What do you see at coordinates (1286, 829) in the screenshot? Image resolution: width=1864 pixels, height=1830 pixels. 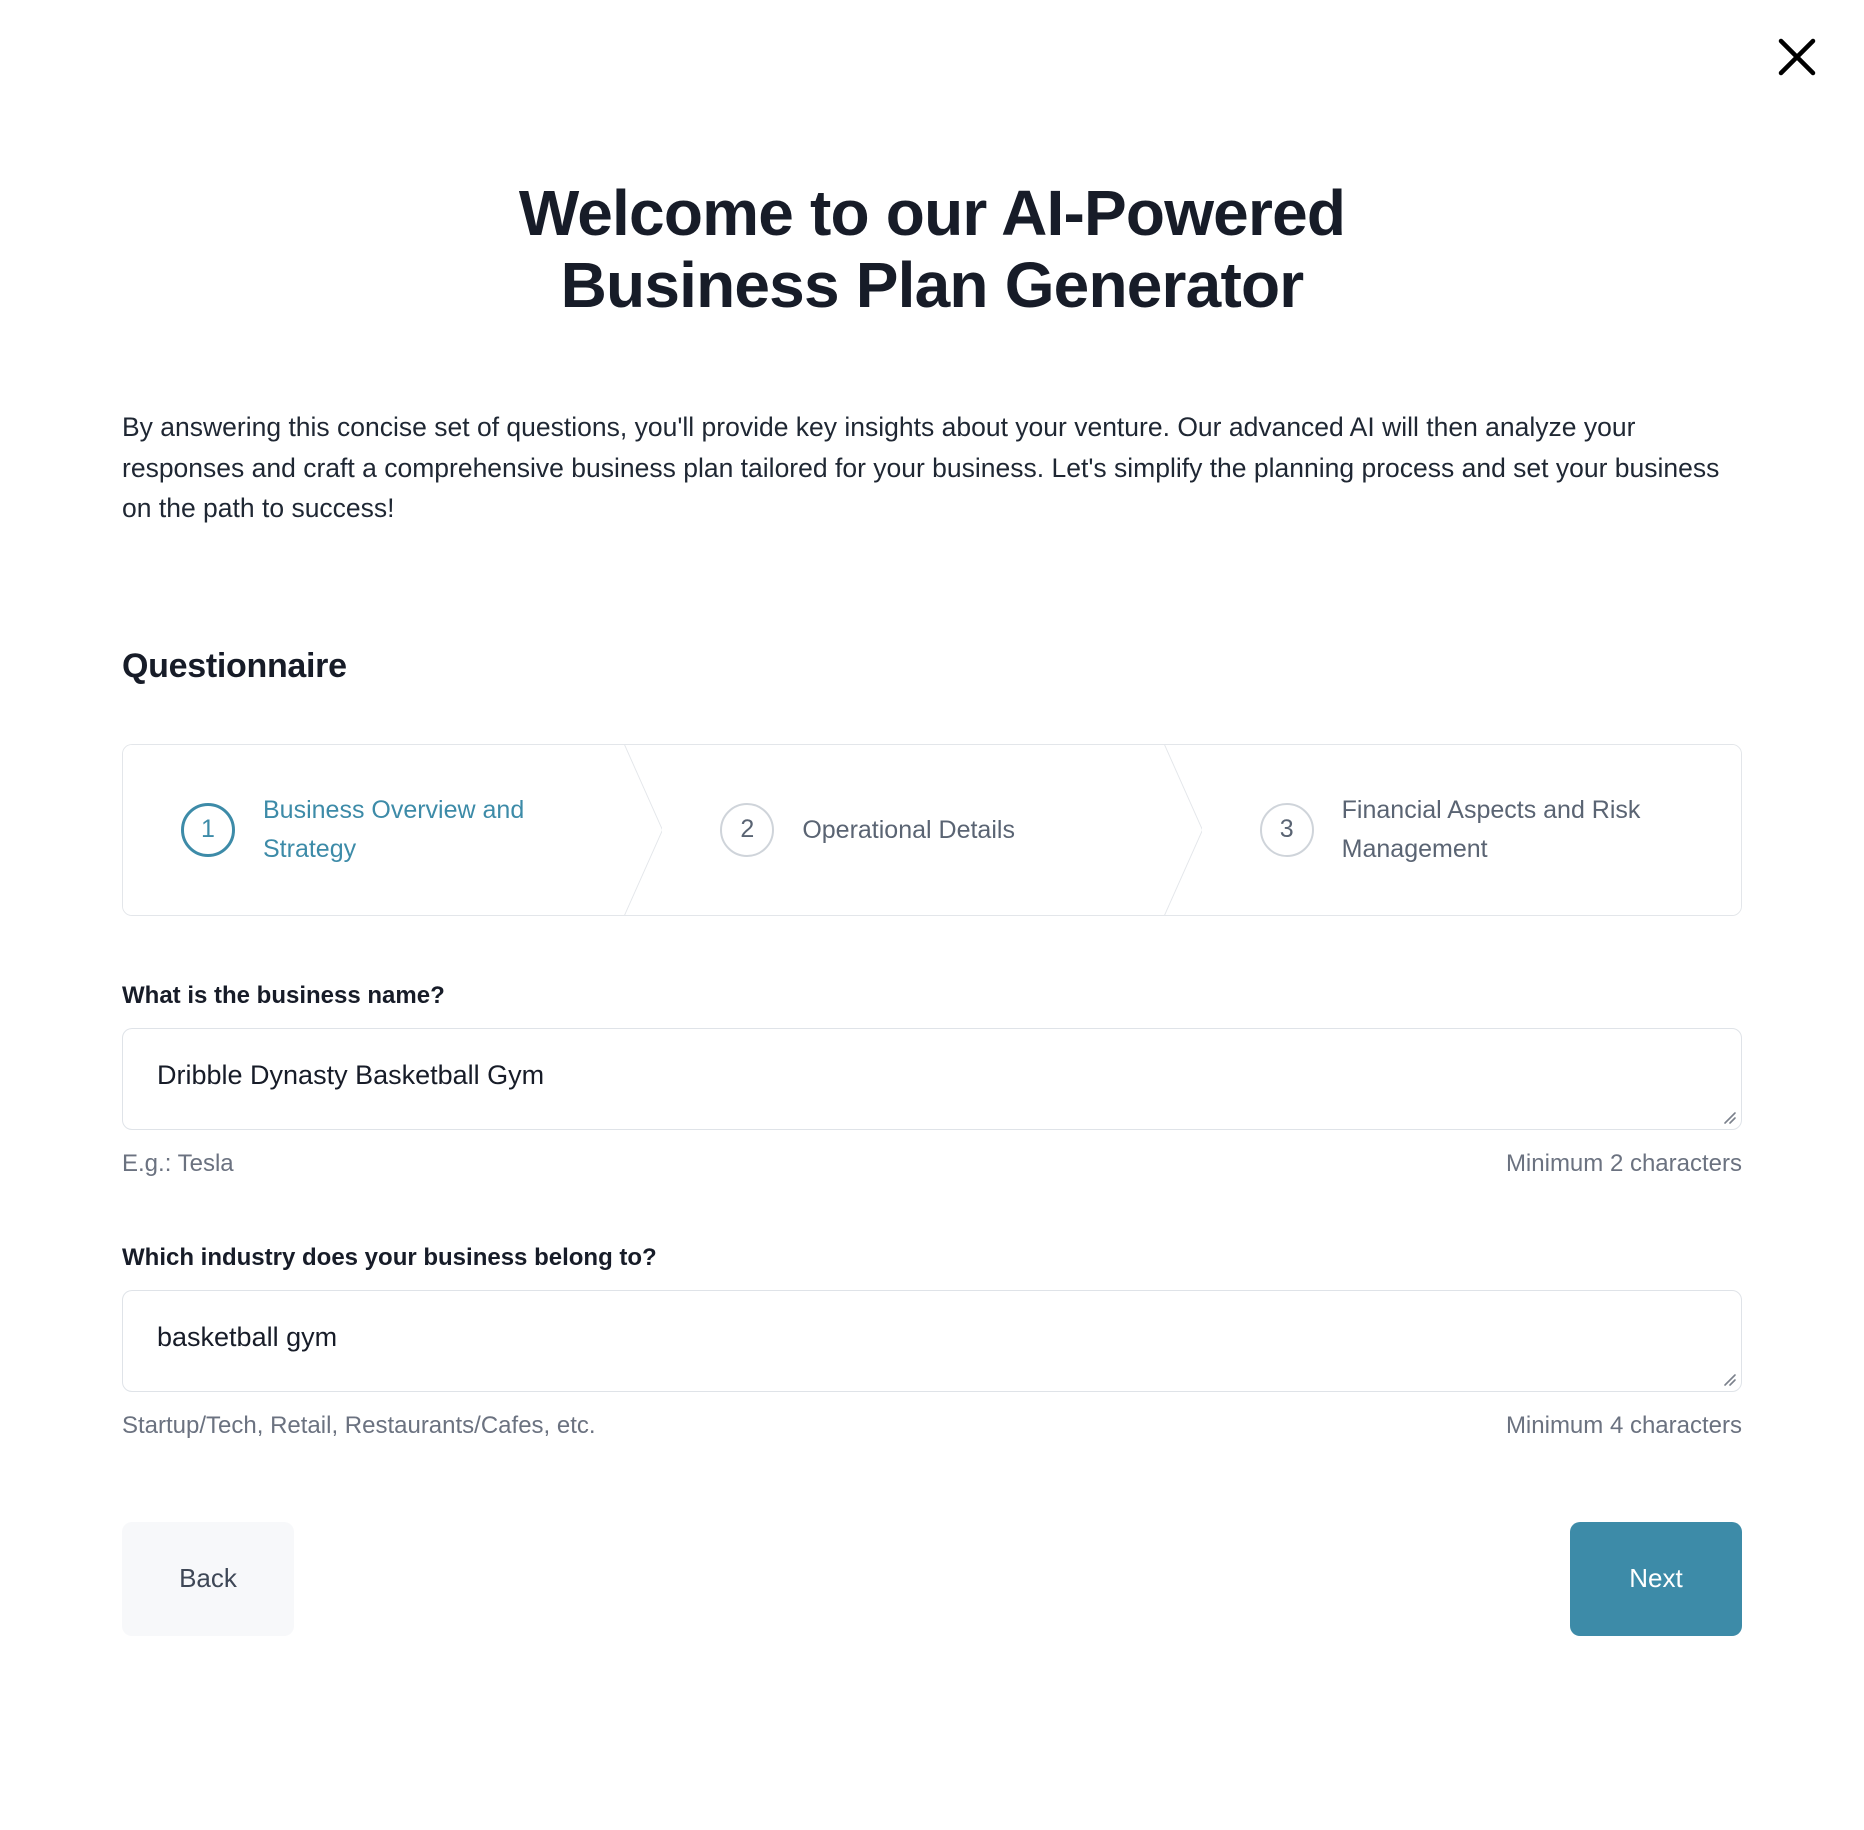 I see `step-3-number: 3` at bounding box center [1286, 829].